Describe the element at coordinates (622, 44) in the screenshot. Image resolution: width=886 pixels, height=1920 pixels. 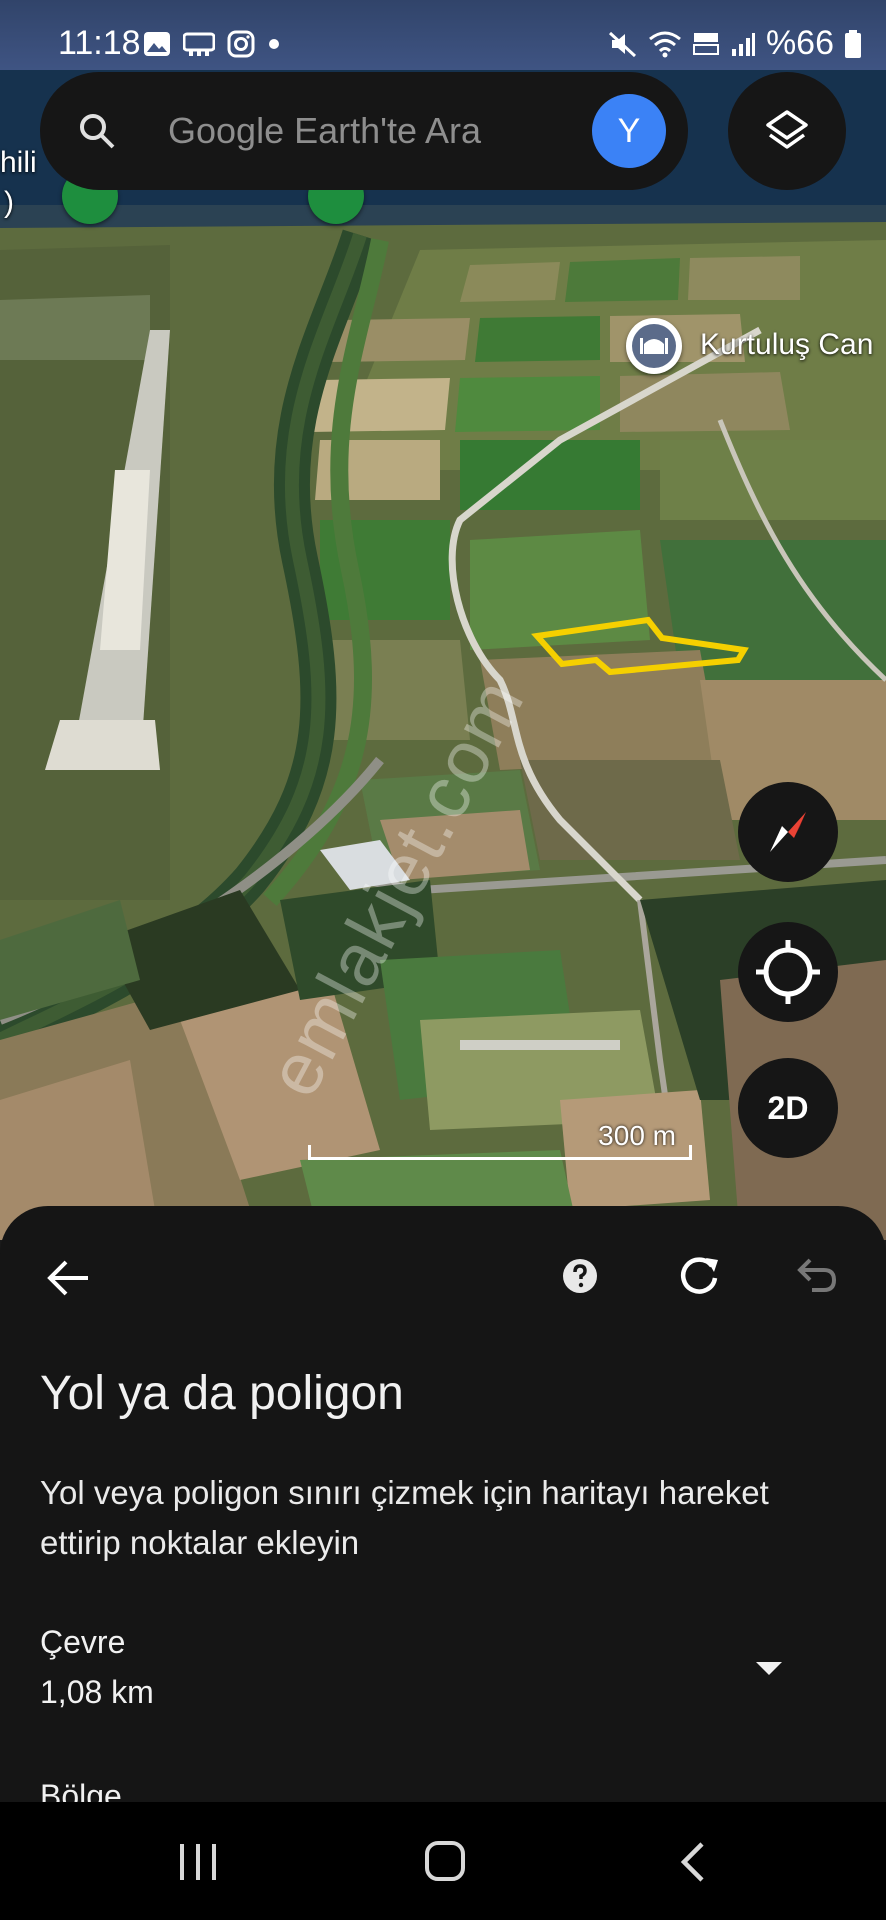
I see `mute-icon` at that location.